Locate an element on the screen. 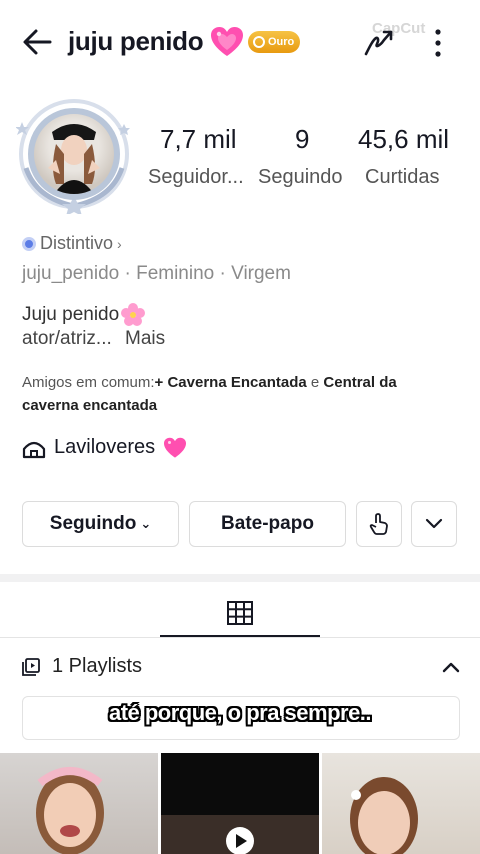  bio-line-1: Juju penido is located at coordinates (84, 315).